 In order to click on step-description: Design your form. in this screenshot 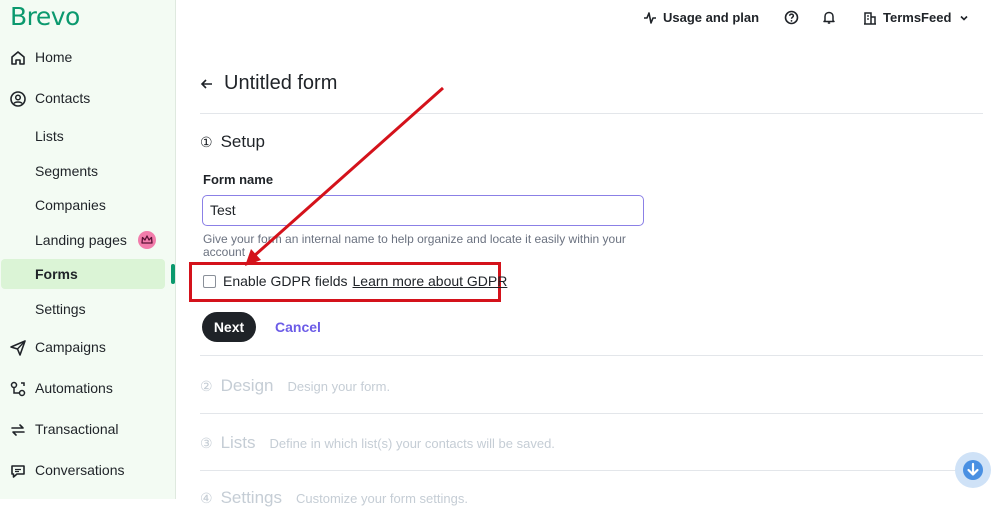, I will do `click(339, 386)`.